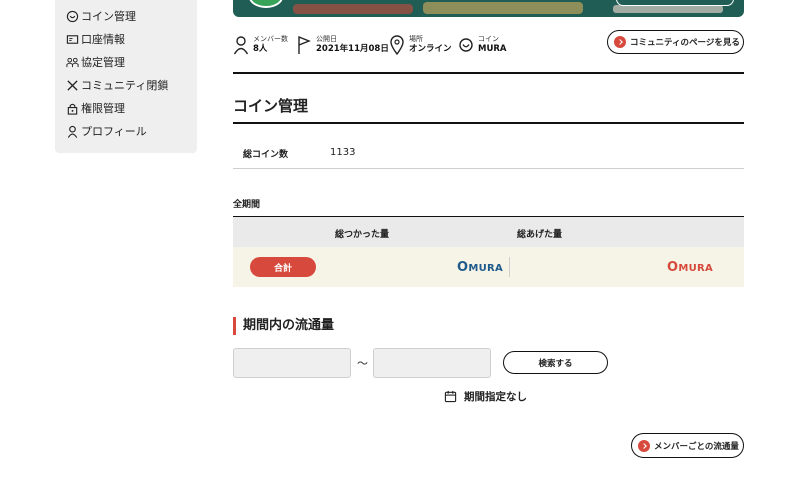 The height and width of the screenshot is (477, 800). I want to click on total-coins-value: 1133, so click(343, 152).